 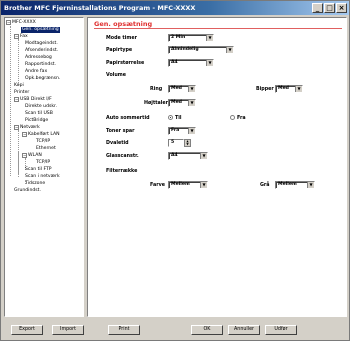 What do you see at coordinates (265, 89) in the screenshot?
I see `bipper-label: Bipper` at bounding box center [265, 89].